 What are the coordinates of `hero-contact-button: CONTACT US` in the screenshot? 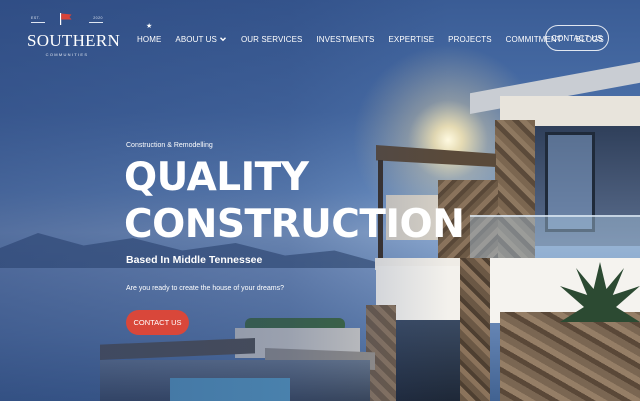 It's located at (157, 322).